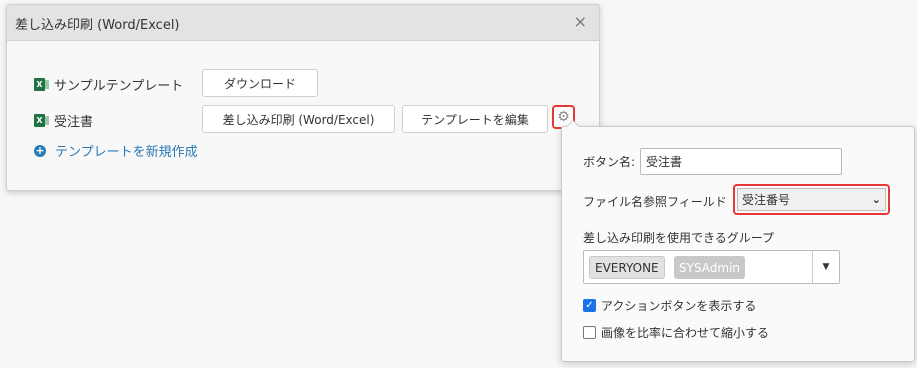  What do you see at coordinates (609, 162) in the screenshot?
I see `button-name-label: ボタン名:` at bounding box center [609, 162].